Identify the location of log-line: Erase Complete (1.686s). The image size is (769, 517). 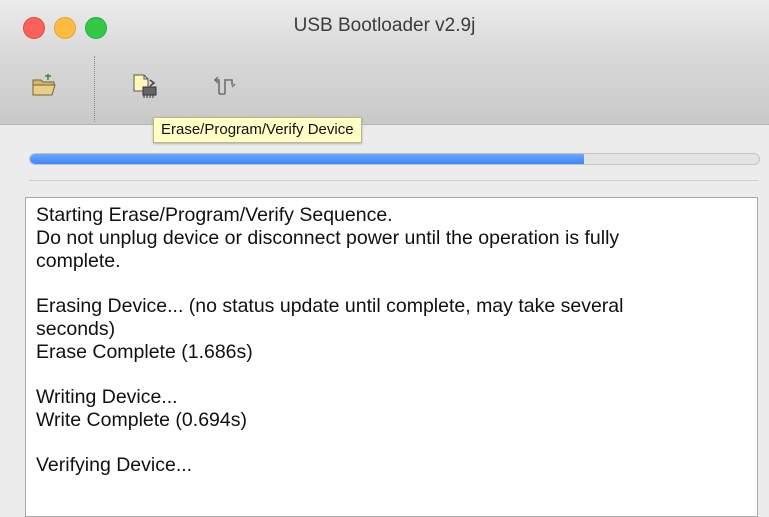
(144, 352).